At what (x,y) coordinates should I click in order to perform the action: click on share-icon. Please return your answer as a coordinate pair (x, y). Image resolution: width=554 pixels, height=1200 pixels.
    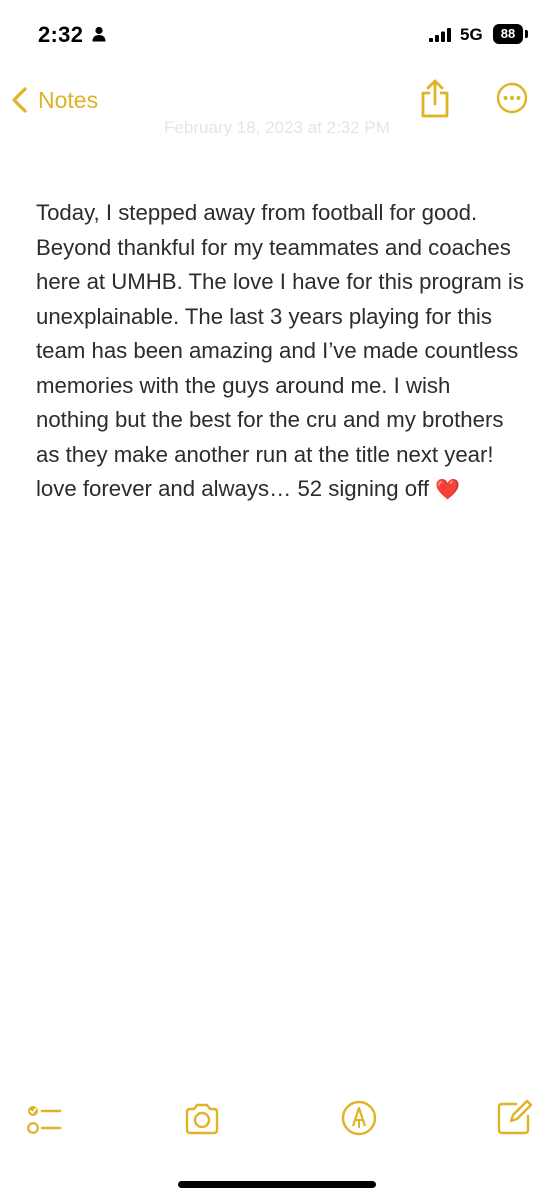
    Looking at the image, I should click on (435, 99).